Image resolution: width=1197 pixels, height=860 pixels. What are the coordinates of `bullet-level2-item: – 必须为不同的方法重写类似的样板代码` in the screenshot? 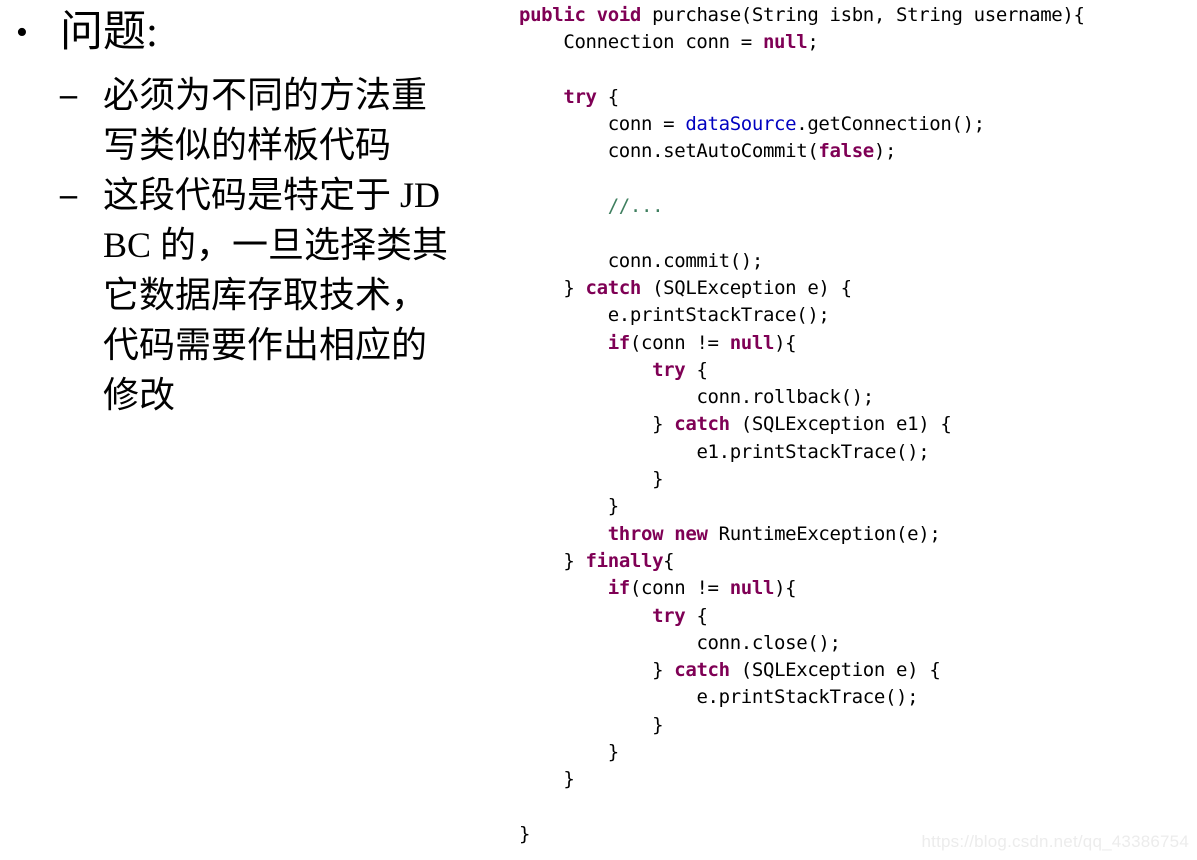 It's located at (256, 120).